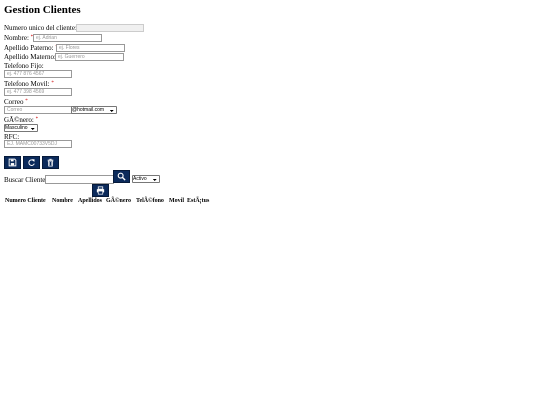  Describe the element at coordinates (89, 57) in the screenshot. I see `materno-field` at that location.